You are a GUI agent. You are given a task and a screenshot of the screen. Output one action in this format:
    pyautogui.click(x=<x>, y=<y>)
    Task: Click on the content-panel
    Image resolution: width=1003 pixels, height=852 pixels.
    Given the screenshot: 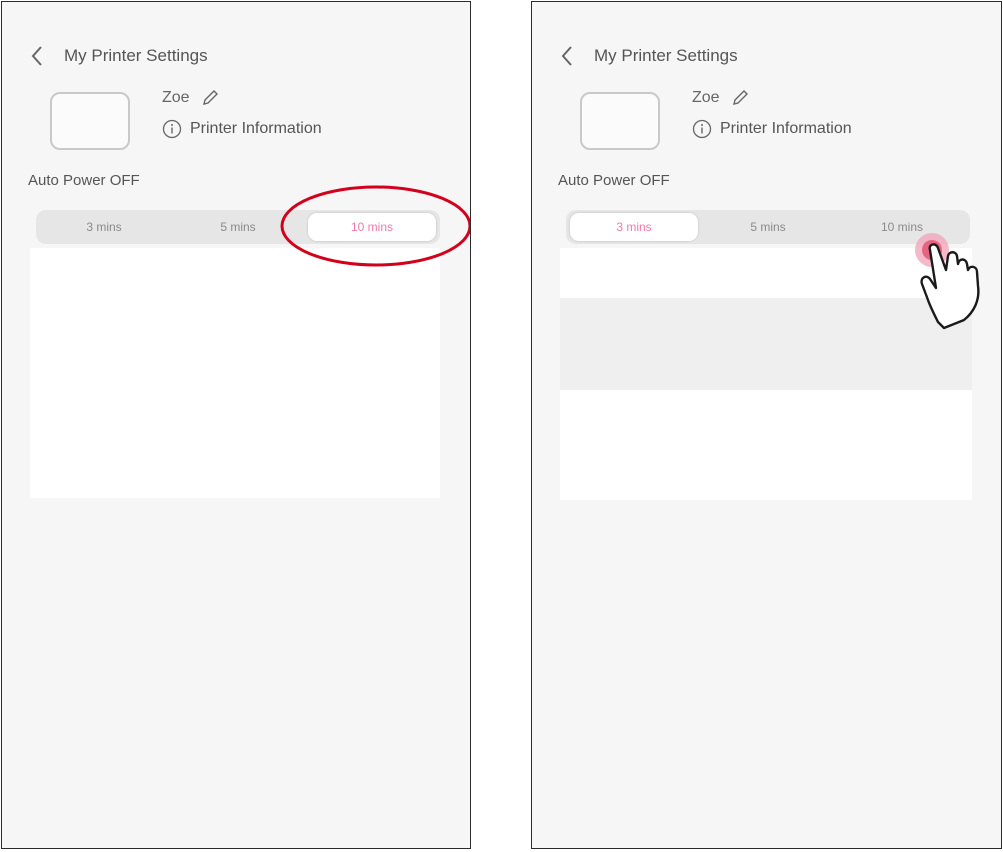 What is the action you would take?
    pyautogui.click(x=235, y=373)
    